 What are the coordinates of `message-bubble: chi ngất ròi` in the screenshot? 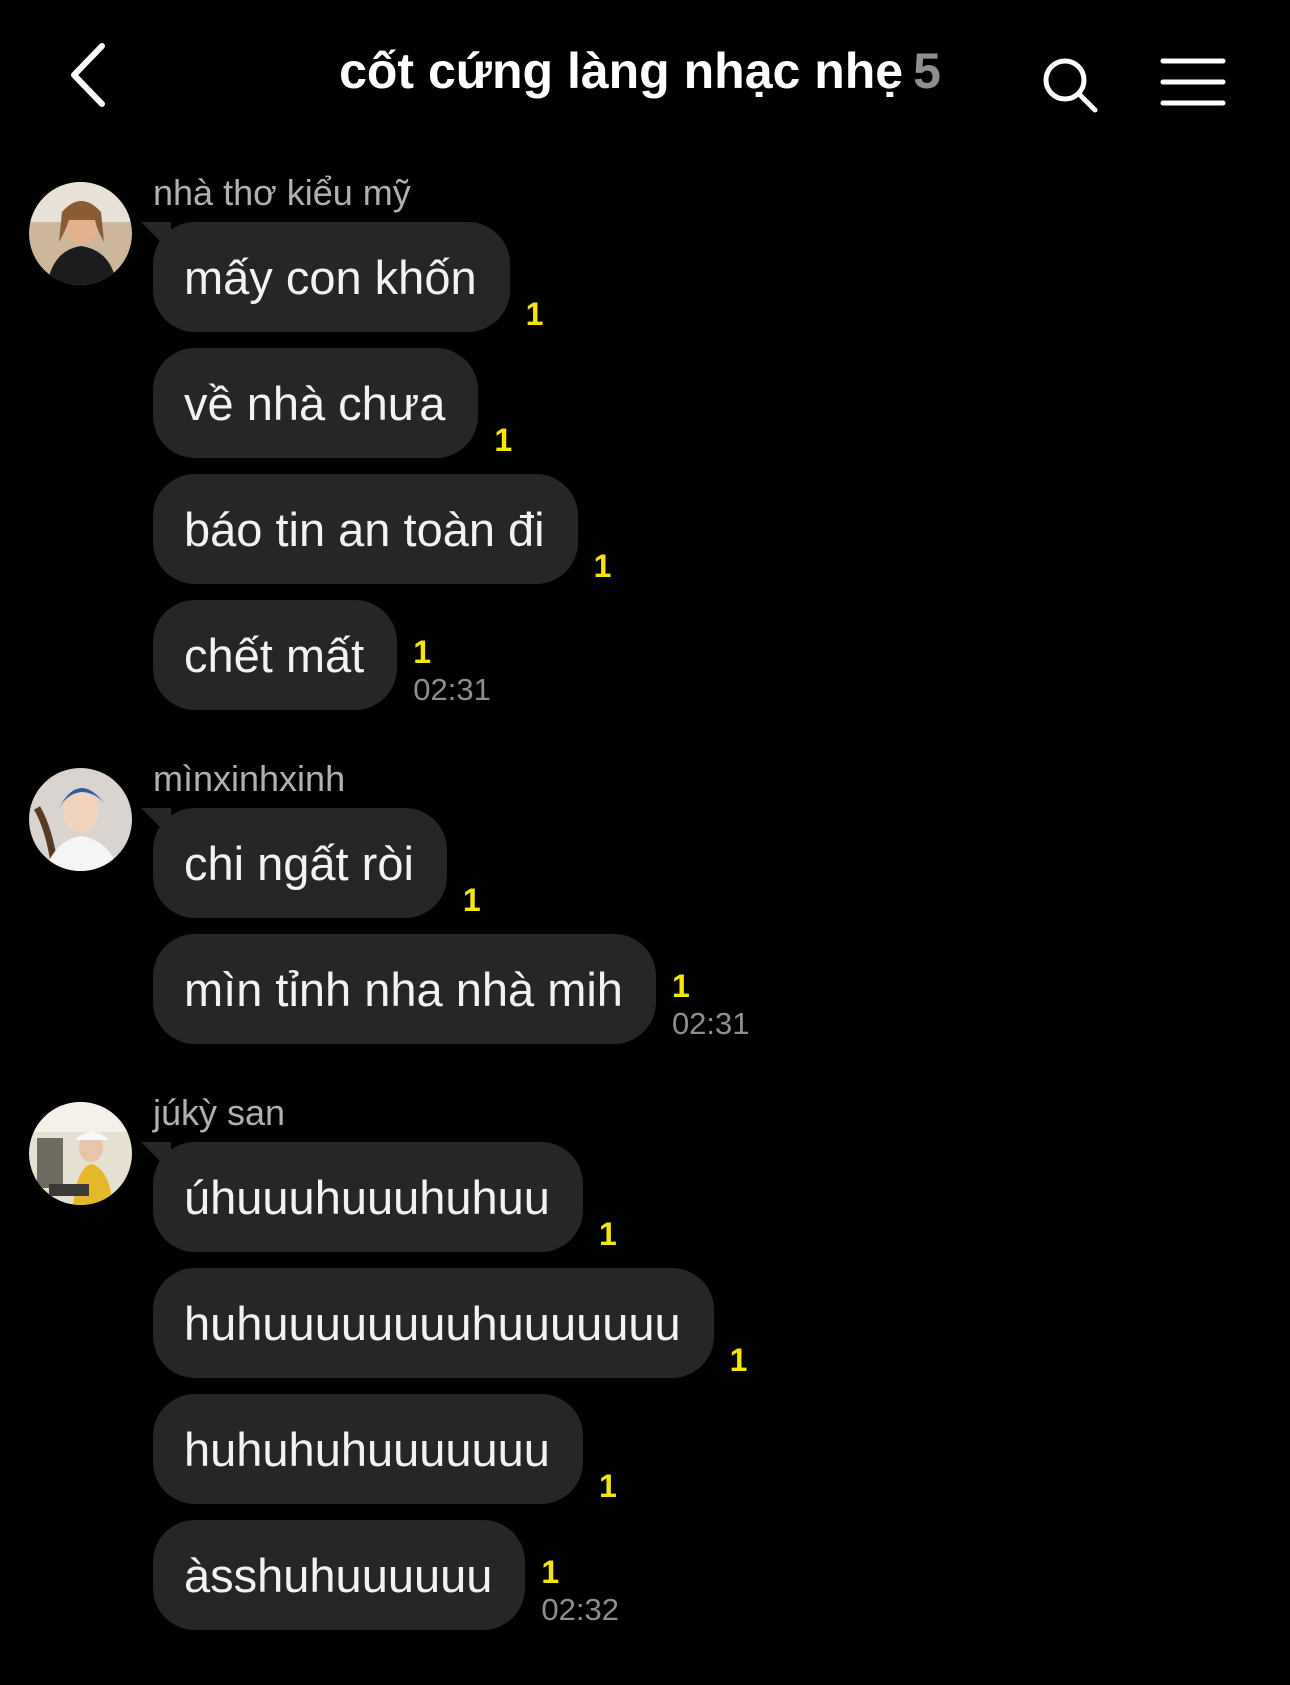 It's located at (300, 863).